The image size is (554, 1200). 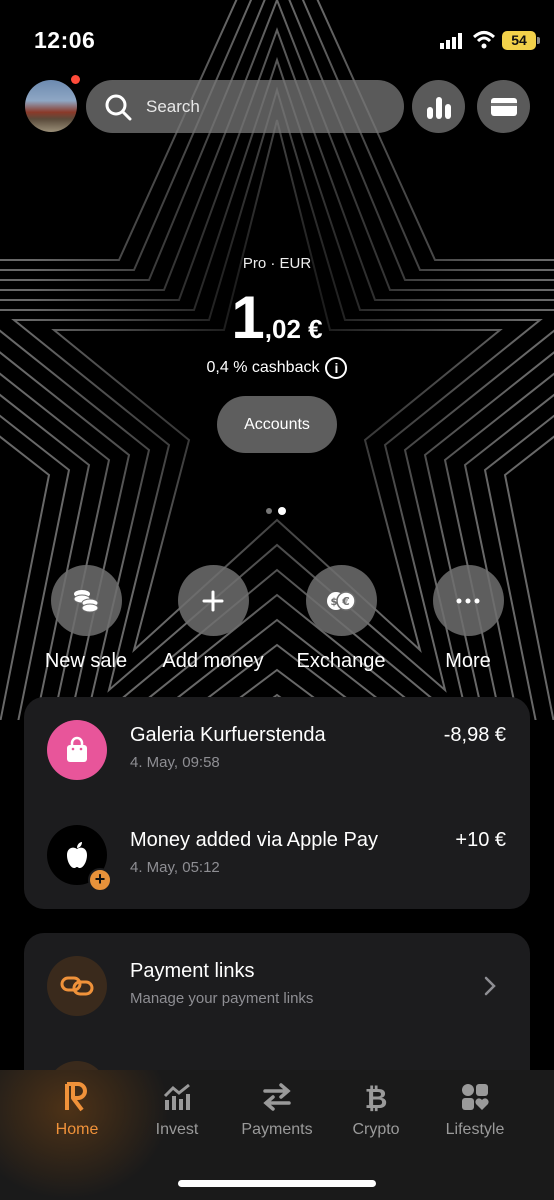 I want to click on exchange-icon: € $, so click(x=341, y=600).